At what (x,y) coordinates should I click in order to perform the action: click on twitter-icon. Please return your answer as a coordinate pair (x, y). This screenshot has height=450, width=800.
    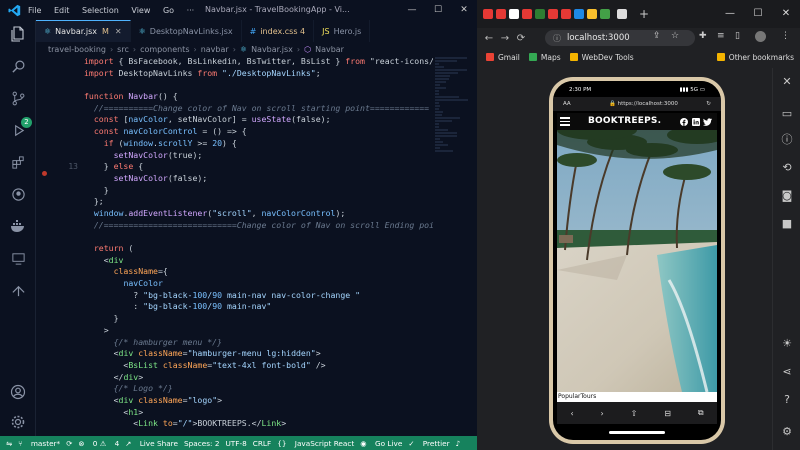
    Looking at the image, I should click on (707, 121).